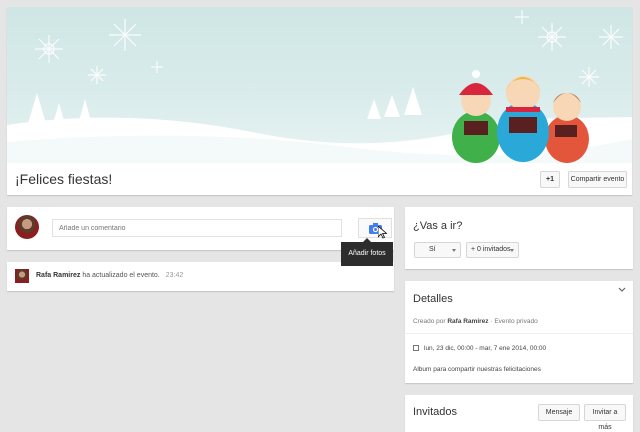 This screenshot has height=432, width=640. What do you see at coordinates (319, 179) in the screenshot?
I see `event-title-bar: ¡Felices fiestas! +1 Compartir evento` at bounding box center [319, 179].